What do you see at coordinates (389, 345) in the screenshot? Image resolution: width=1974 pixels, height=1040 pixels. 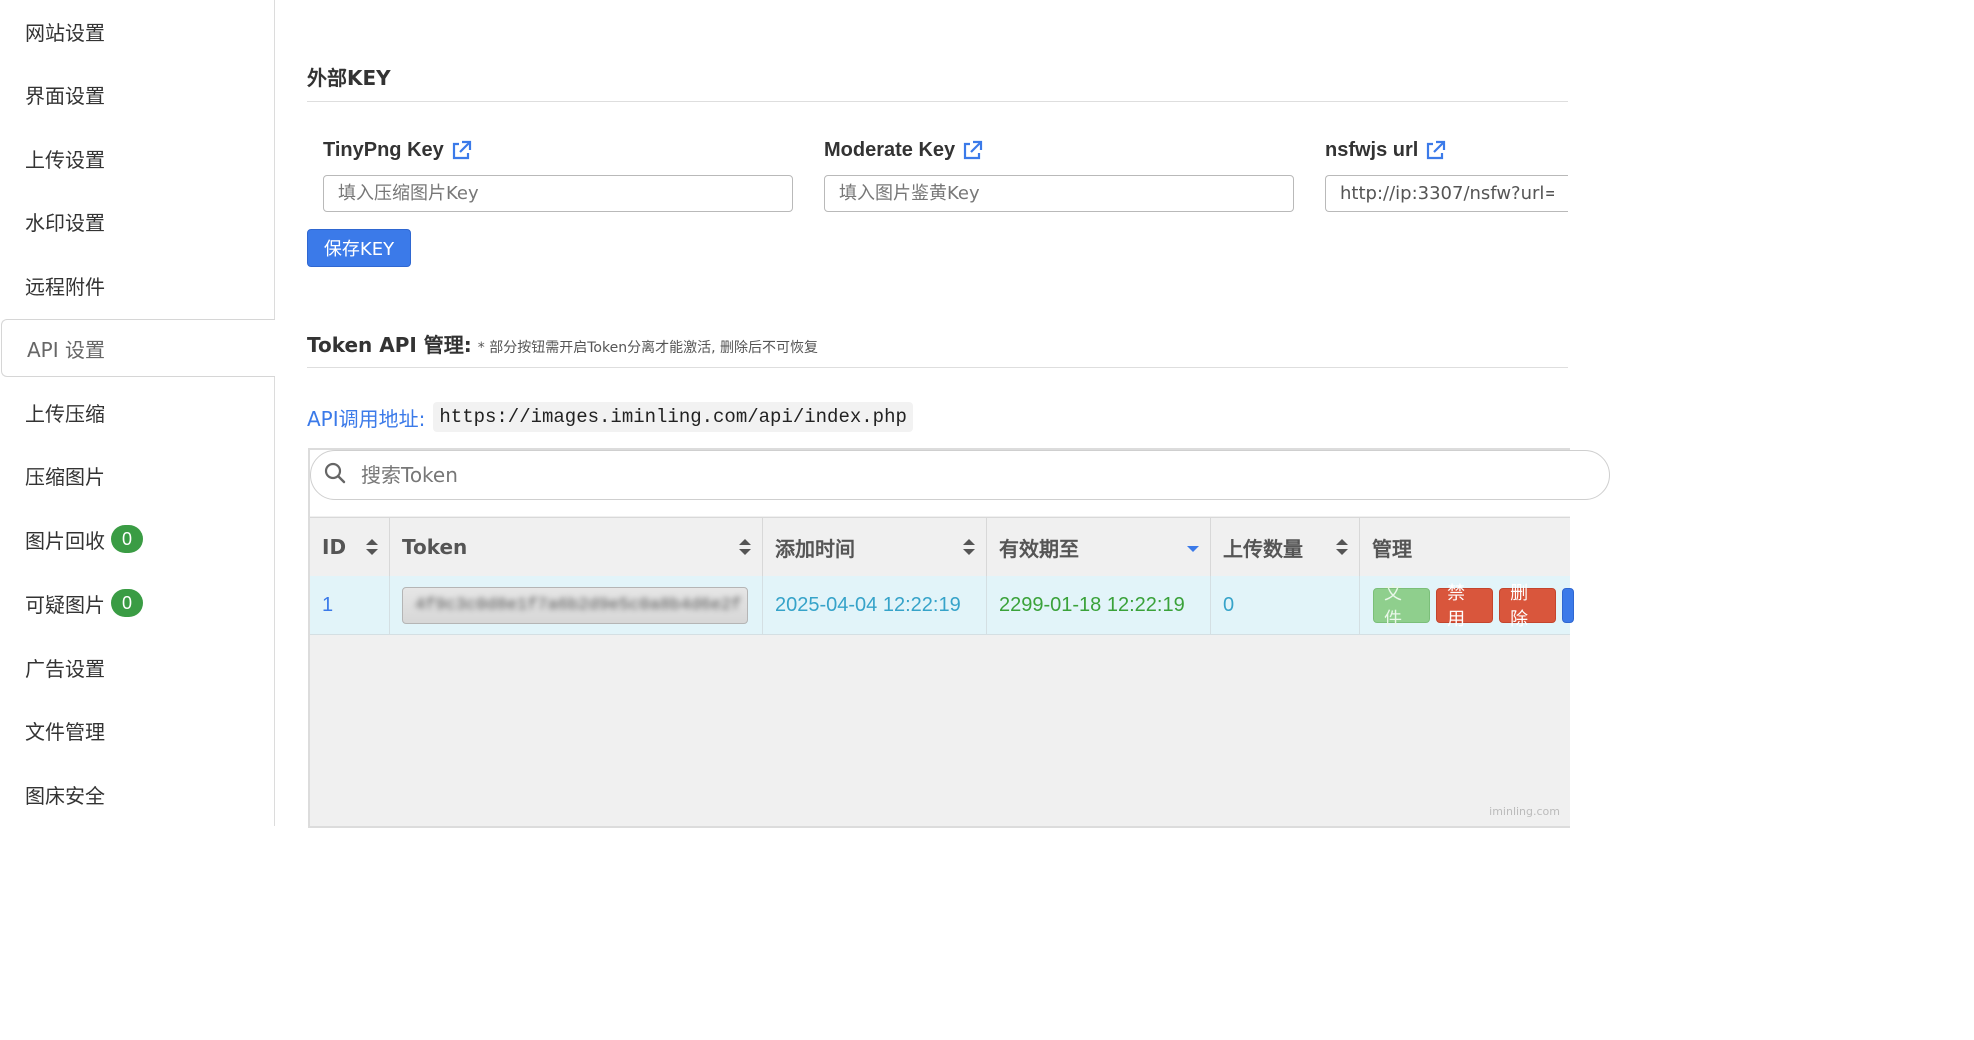 I see `section-title-token-api: Token API 管理:` at bounding box center [389, 345].